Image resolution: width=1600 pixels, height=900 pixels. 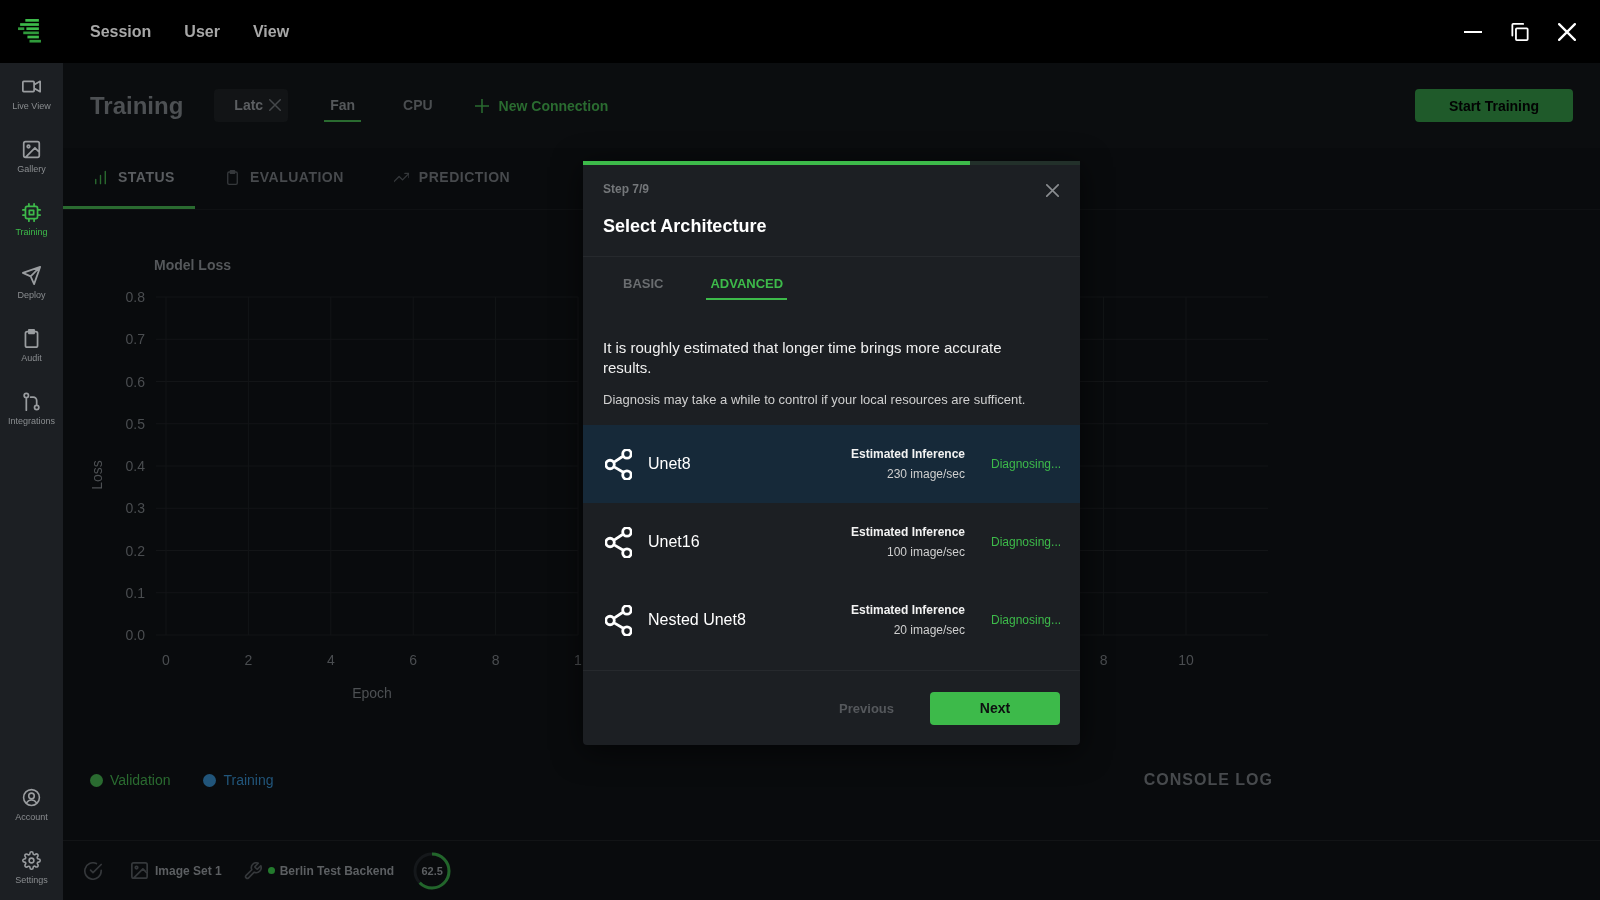 I want to click on axis-tick-label: 0.8, so click(x=135, y=297).